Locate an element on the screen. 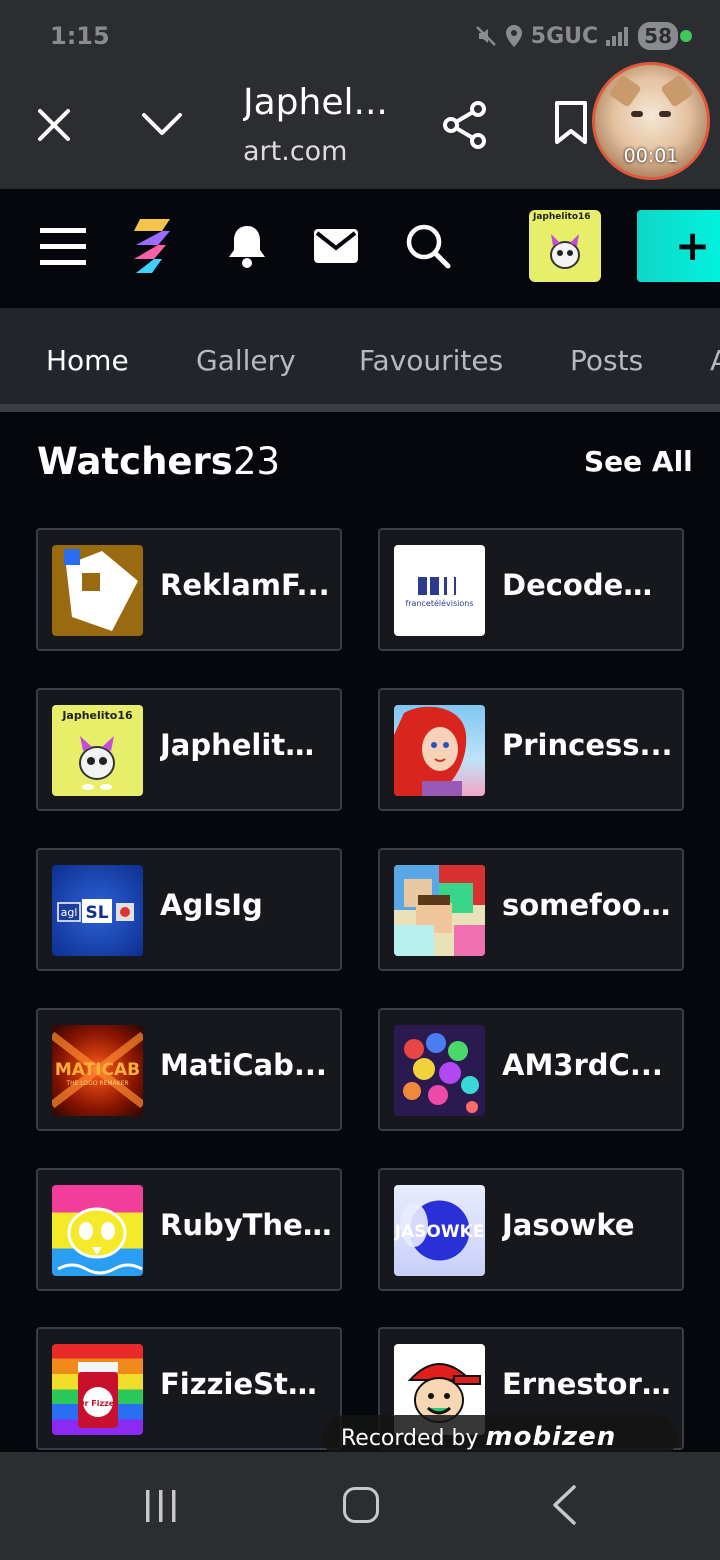 This screenshot has height=1560, width=720. signal-icon is located at coordinates (617, 36).